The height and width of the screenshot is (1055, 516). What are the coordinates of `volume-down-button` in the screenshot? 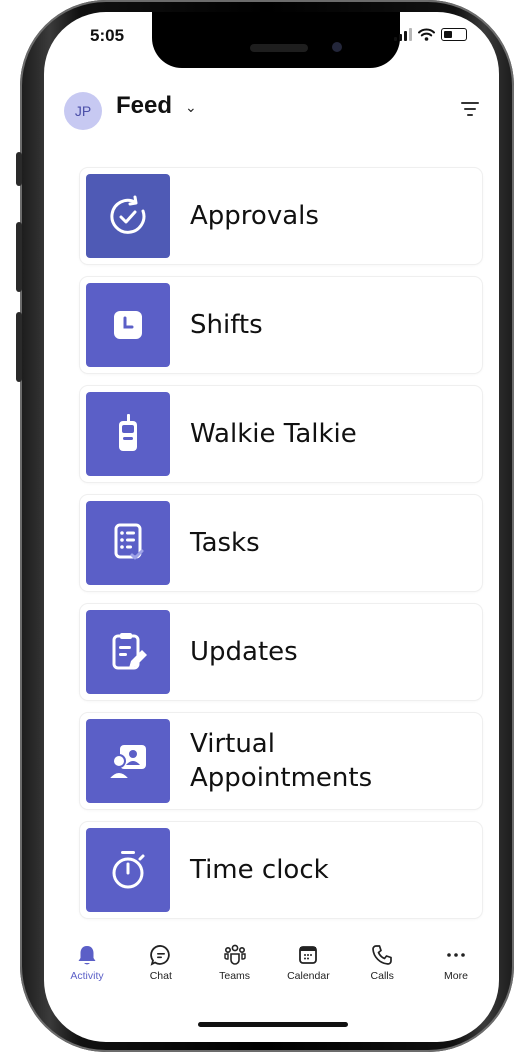 It's located at (19, 347).